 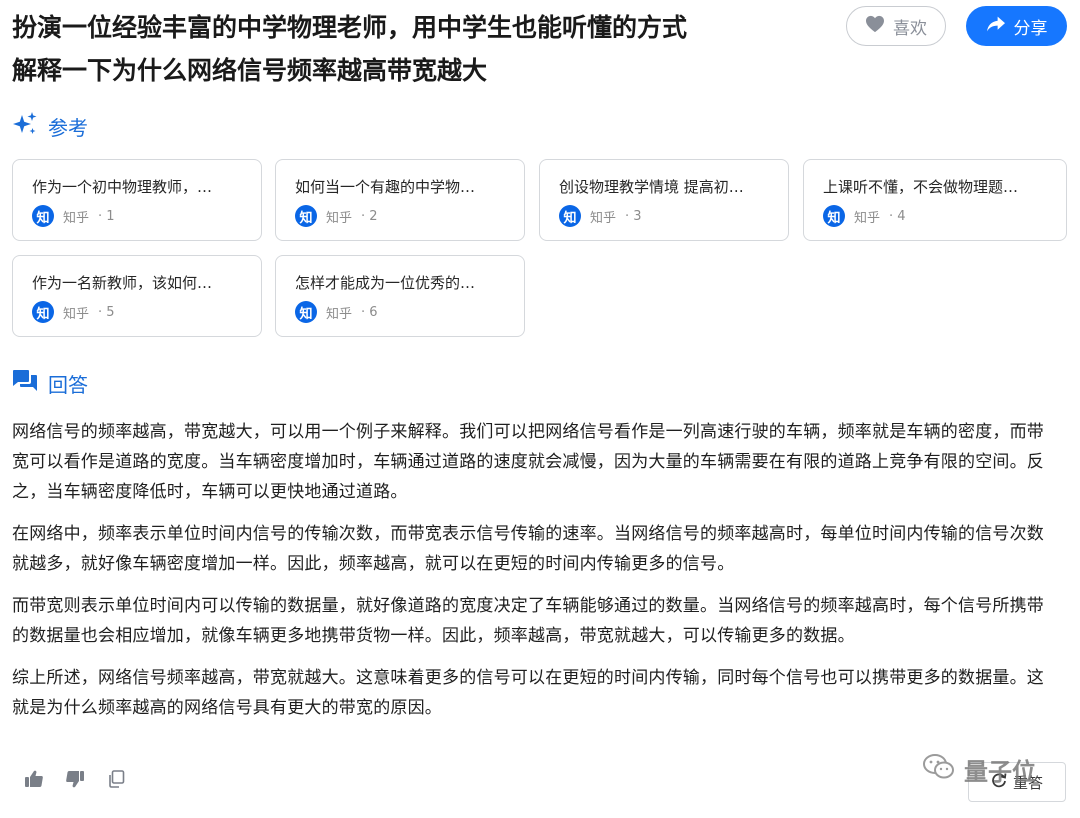 I want to click on thumbs-up-button, so click(x=34, y=781).